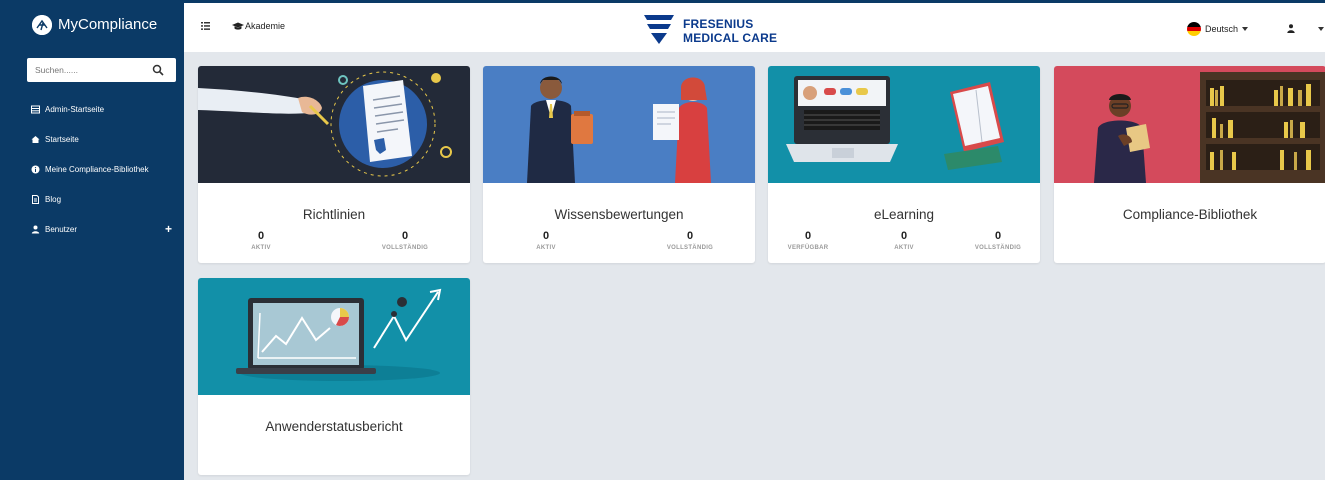 The width and height of the screenshot is (1325, 480). Describe the element at coordinates (205, 26) in the screenshot. I see `list-icon` at that location.